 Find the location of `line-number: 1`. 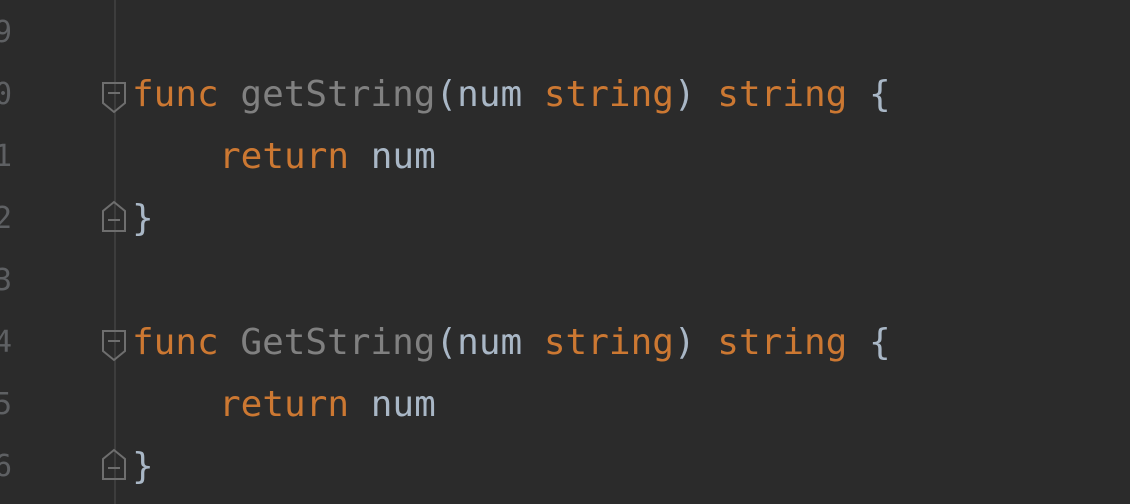

line-number: 1 is located at coordinates (6, 156).